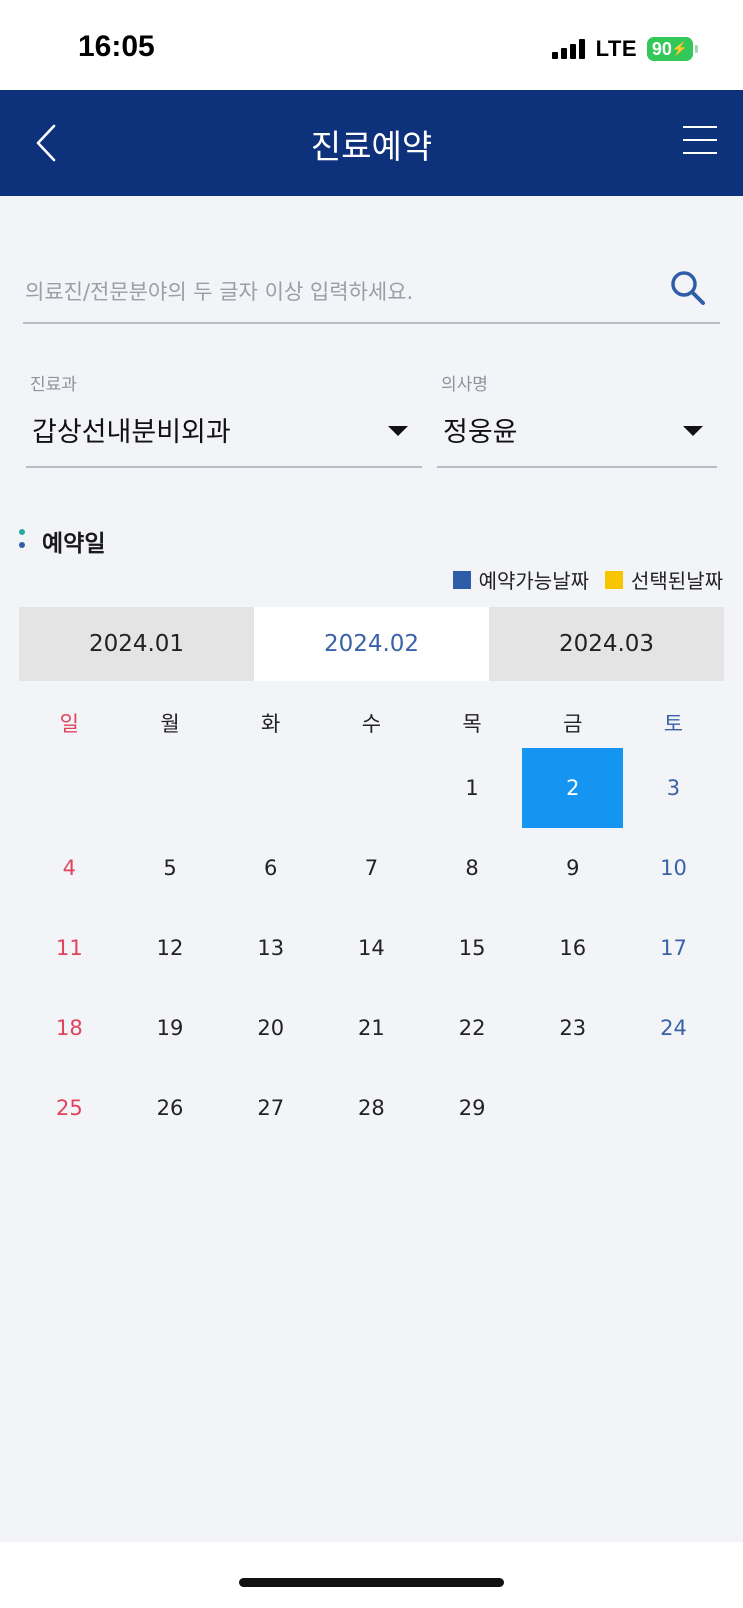 The width and height of the screenshot is (743, 1608). I want to click on bottom-safe-area, so click(371, 1575).